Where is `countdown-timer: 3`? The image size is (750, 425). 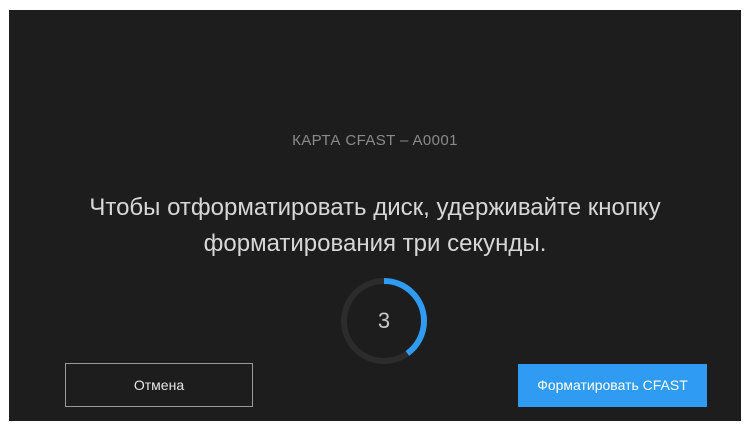
countdown-timer: 3 is located at coordinates (384, 321).